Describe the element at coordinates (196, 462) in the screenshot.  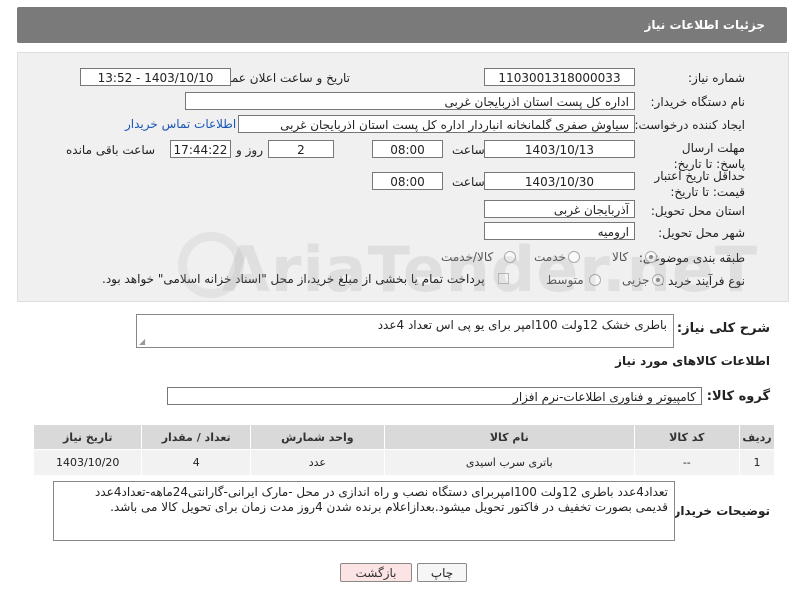
I see `cell-qty: 4` at that location.